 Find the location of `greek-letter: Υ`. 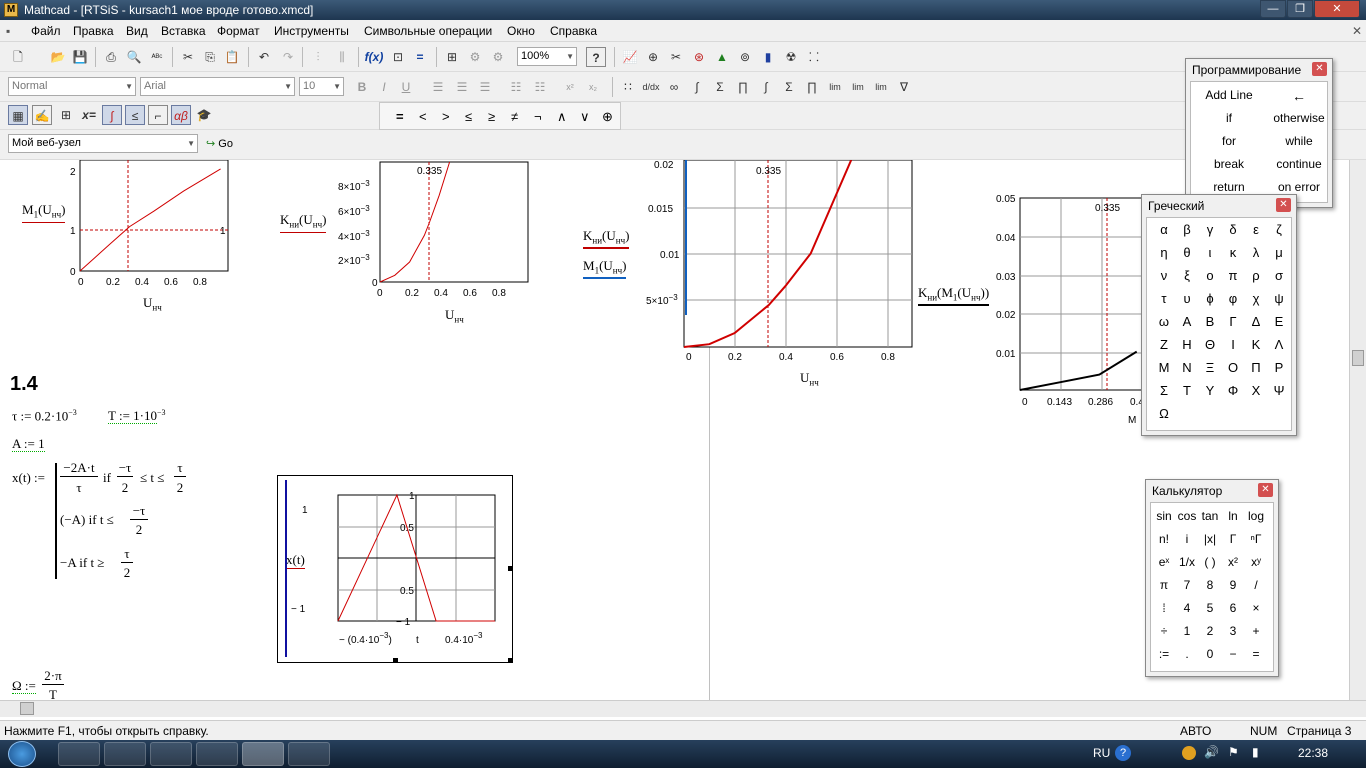

greek-letter: Υ is located at coordinates (1210, 390).